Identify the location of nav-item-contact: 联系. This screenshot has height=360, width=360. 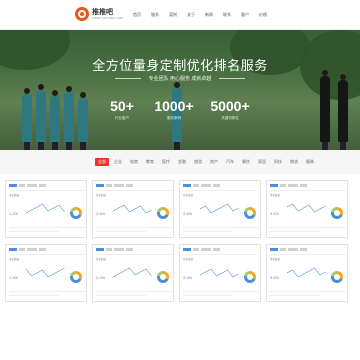
(227, 15).